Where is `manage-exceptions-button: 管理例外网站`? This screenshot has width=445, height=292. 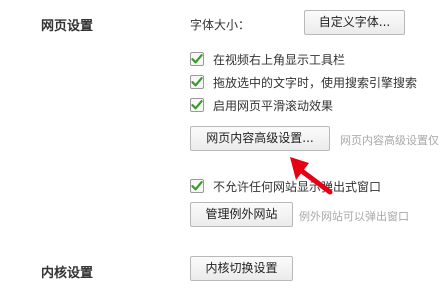 manage-exceptions-button: 管理例外网站 is located at coordinates (241, 214).